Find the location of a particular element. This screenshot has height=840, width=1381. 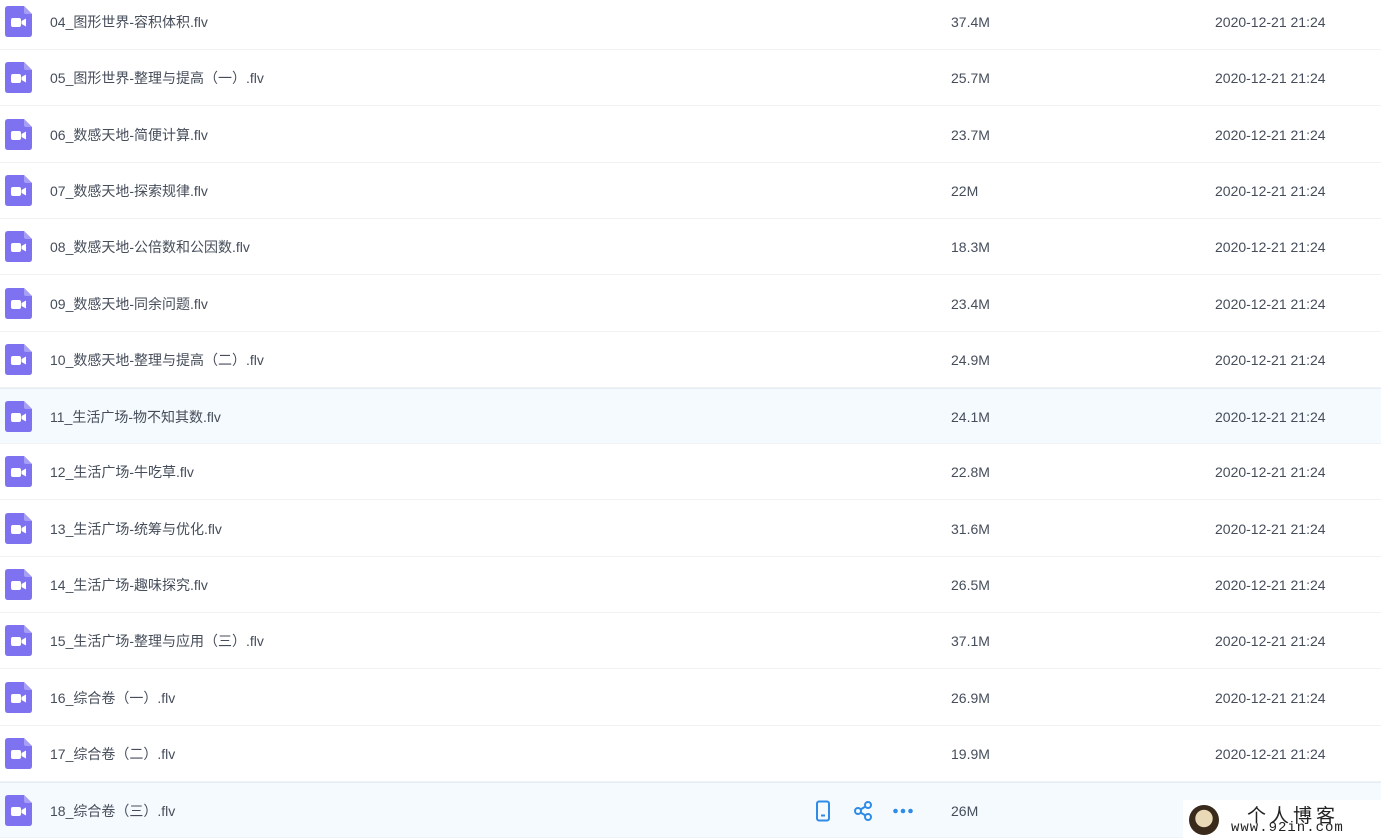

file-size: 22.8M is located at coordinates (970, 472).